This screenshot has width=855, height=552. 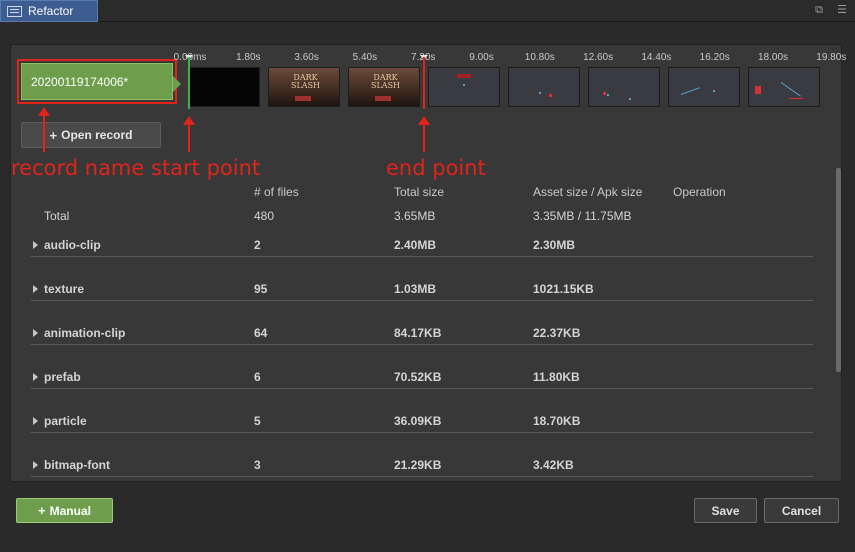 I want to click on asset-size: 18.70KB, so click(x=557, y=421).